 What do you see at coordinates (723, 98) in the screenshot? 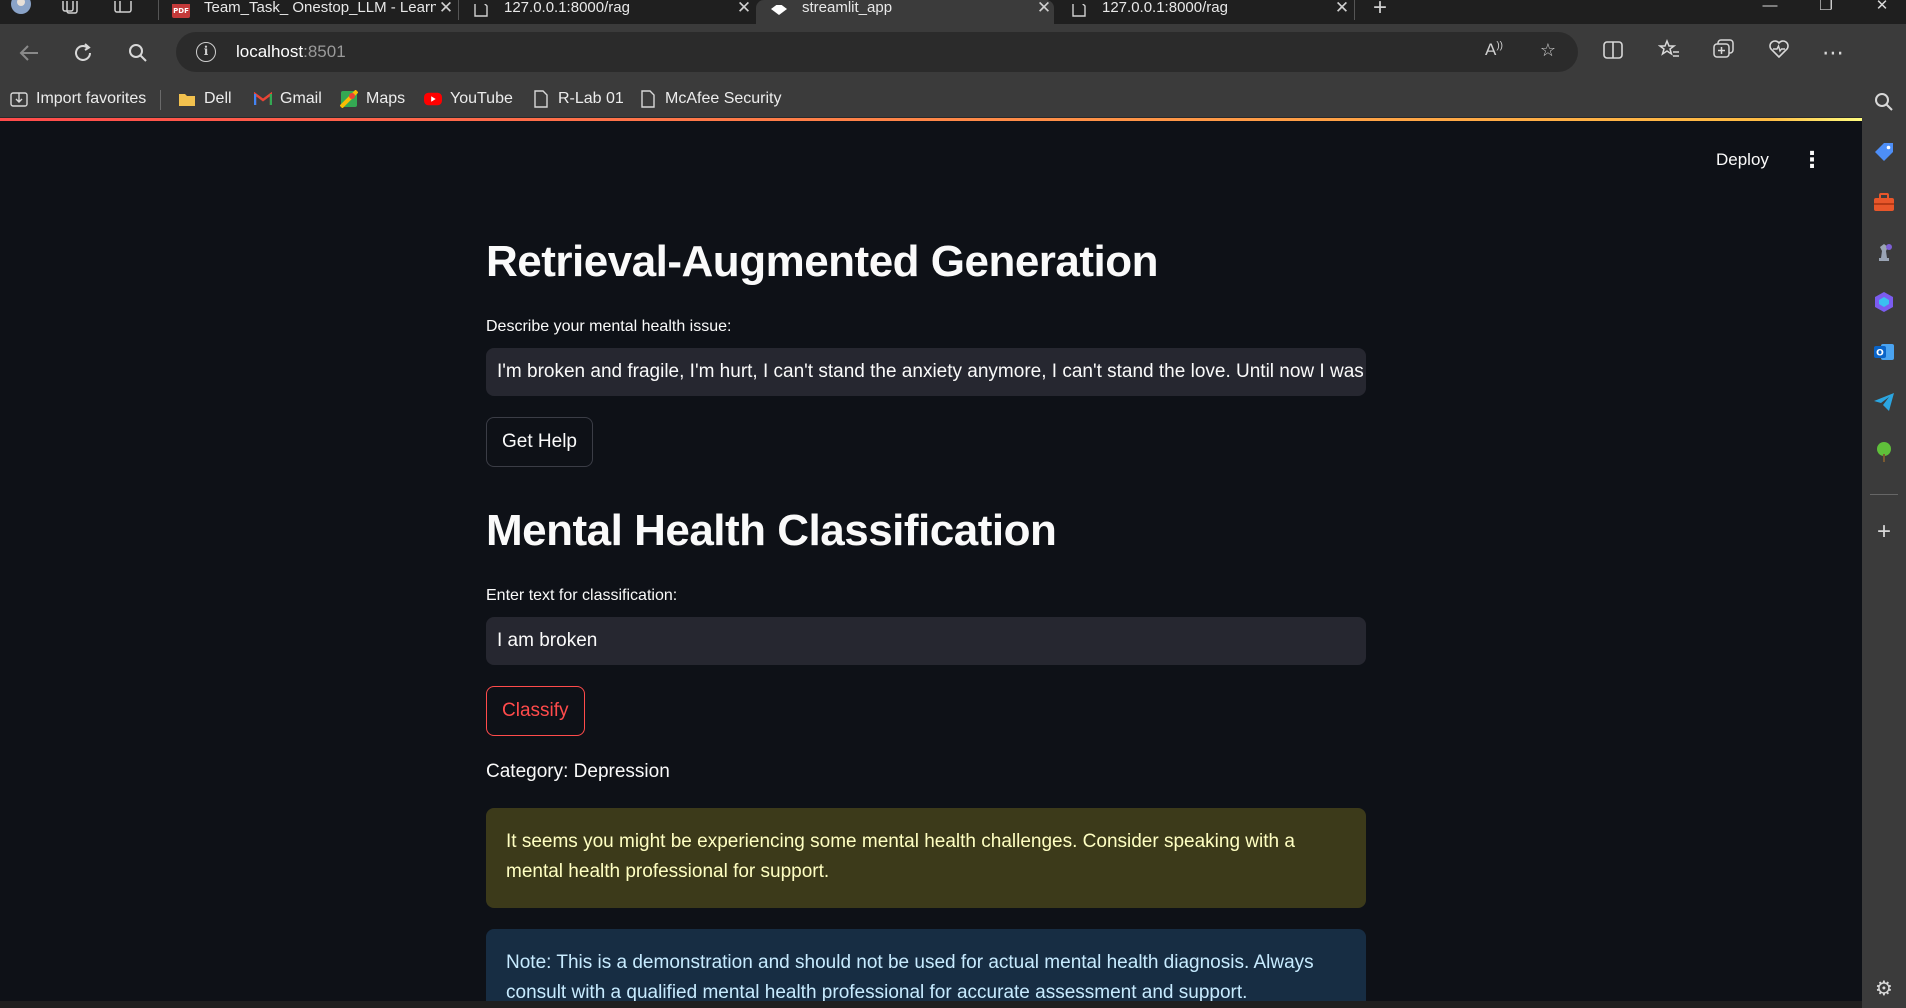
I see `bookmark-label: McAfee Security` at bounding box center [723, 98].